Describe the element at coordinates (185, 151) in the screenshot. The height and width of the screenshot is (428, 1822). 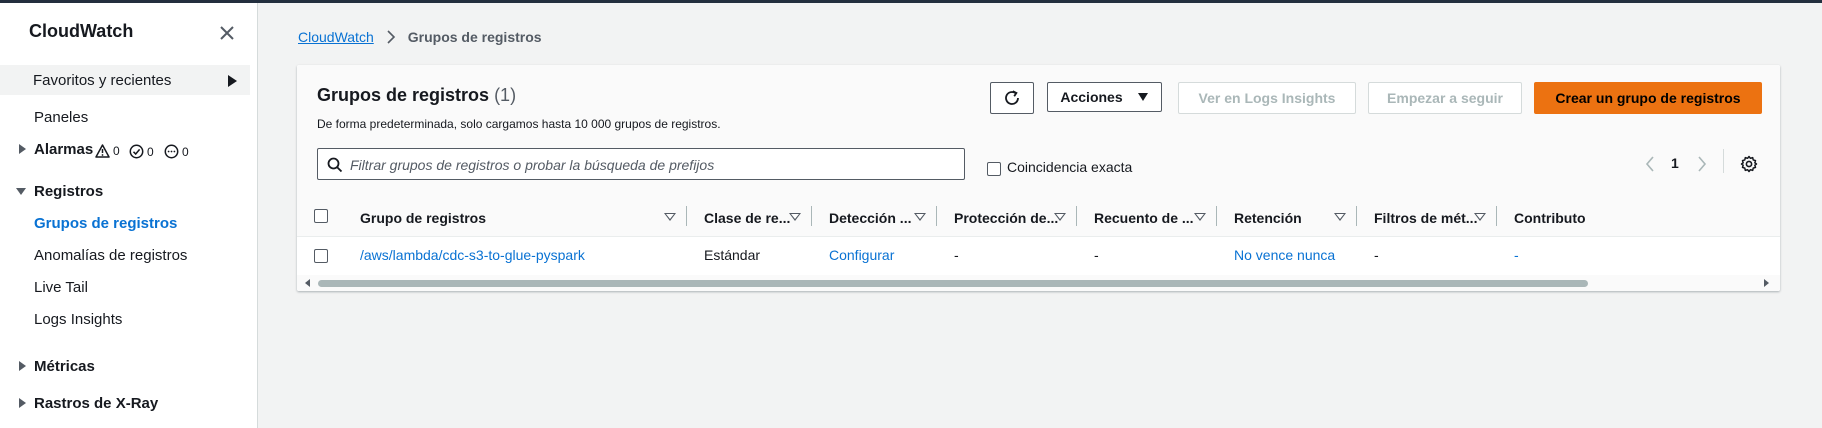
I see `alarm-insufficient-count: 0` at that location.